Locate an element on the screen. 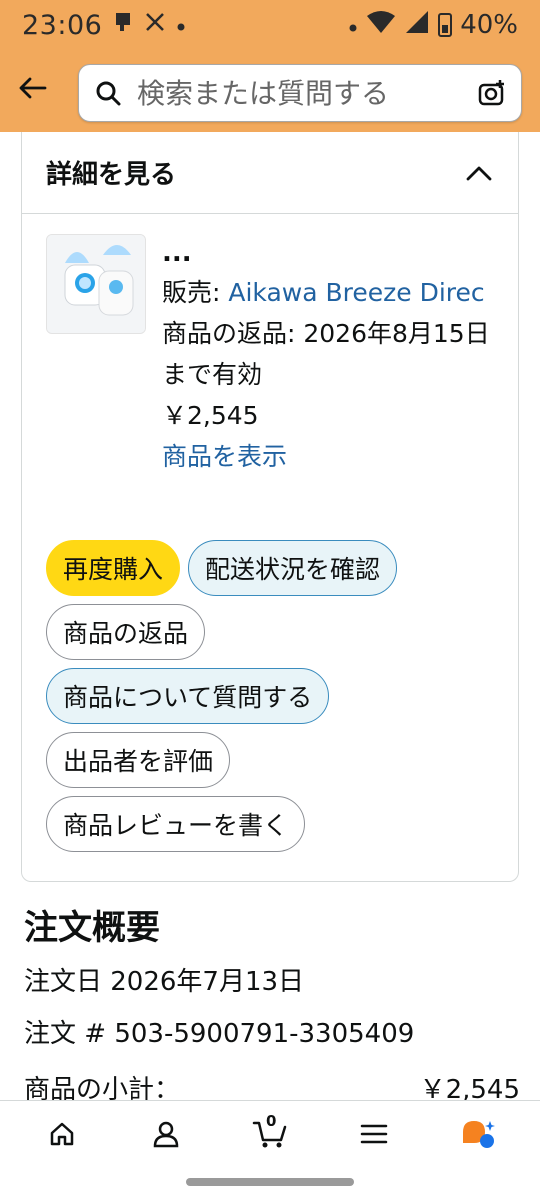  top-header is located at coordinates (270, 91).